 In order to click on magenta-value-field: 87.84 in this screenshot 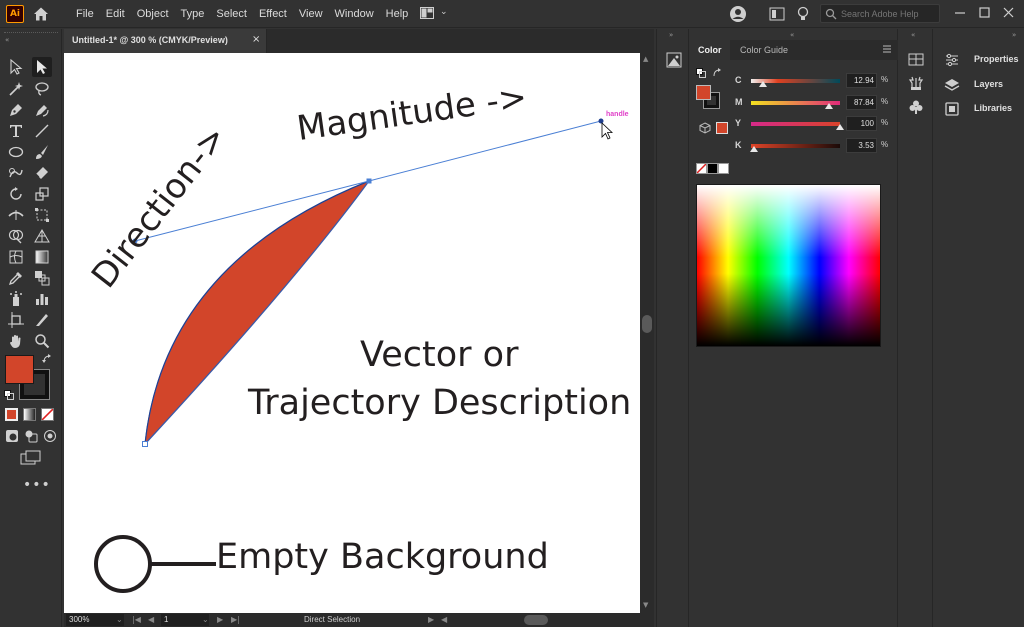, I will do `click(861, 102)`.